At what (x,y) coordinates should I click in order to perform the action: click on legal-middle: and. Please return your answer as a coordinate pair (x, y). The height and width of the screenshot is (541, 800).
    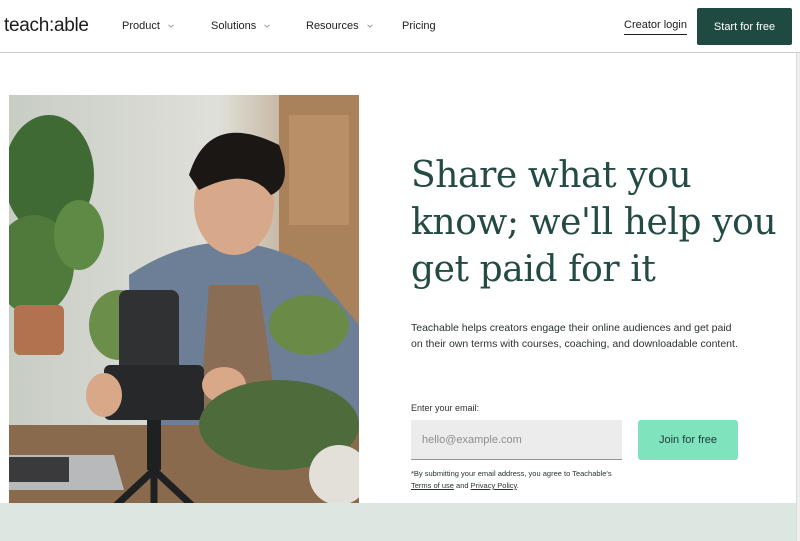
    Looking at the image, I should click on (462, 485).